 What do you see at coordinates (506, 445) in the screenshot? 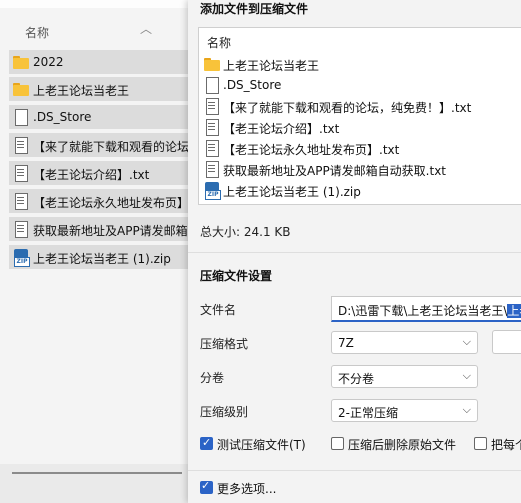
I see `checkbox-label: 把每个` at bounding box center [506, 445].